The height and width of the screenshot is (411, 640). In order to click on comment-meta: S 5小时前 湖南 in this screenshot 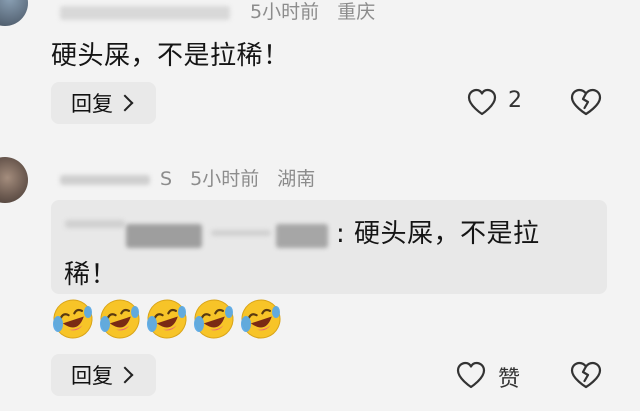, I will do `click(187, 177)`.